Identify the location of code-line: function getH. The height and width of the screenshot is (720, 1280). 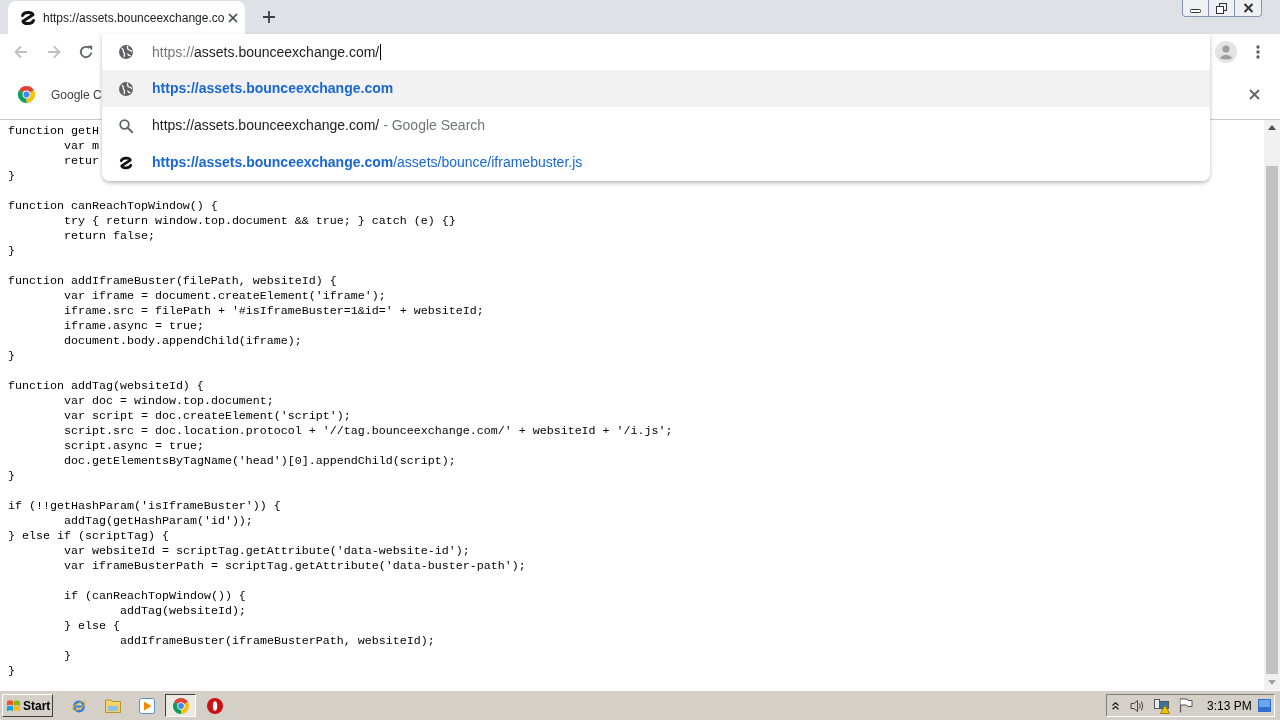
(53, 131).